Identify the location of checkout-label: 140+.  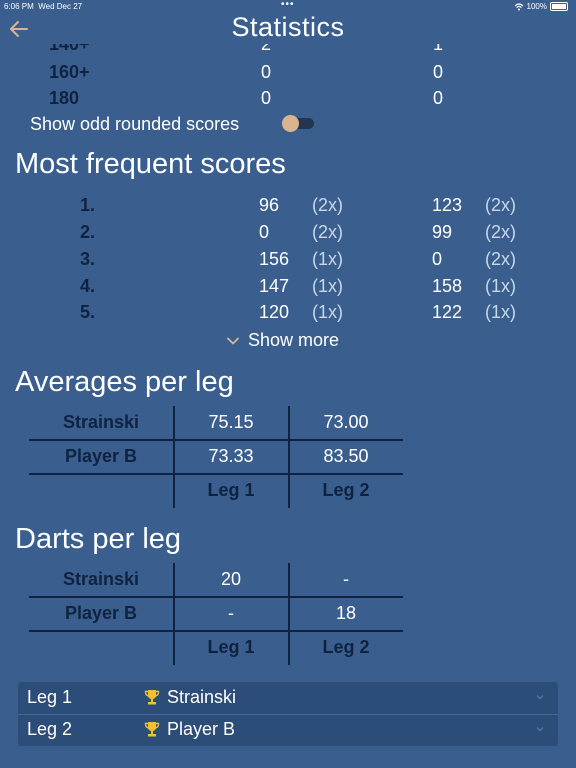
(69, 49).